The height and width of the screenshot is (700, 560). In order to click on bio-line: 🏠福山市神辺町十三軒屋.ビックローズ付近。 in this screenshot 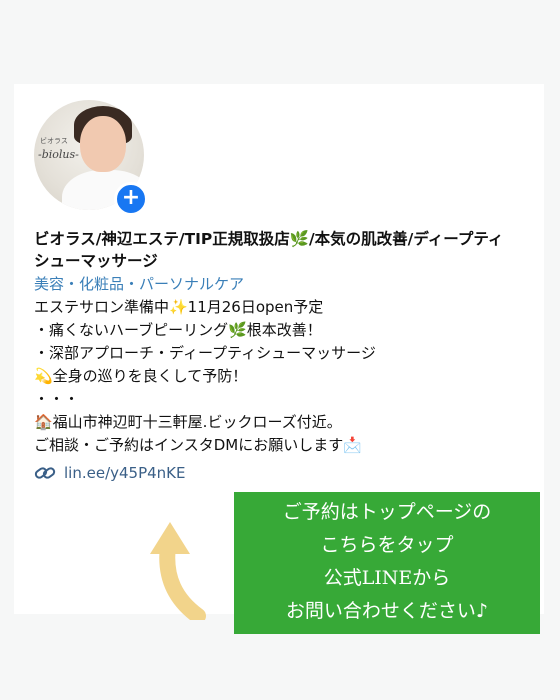, I will do `click(188, 422)`.